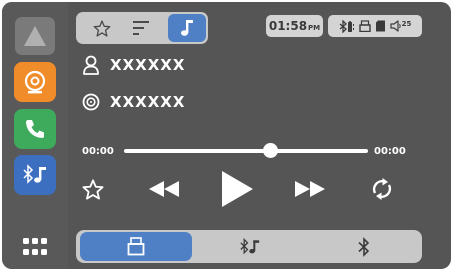  I want to click on view-tabs, so click(142, 28).